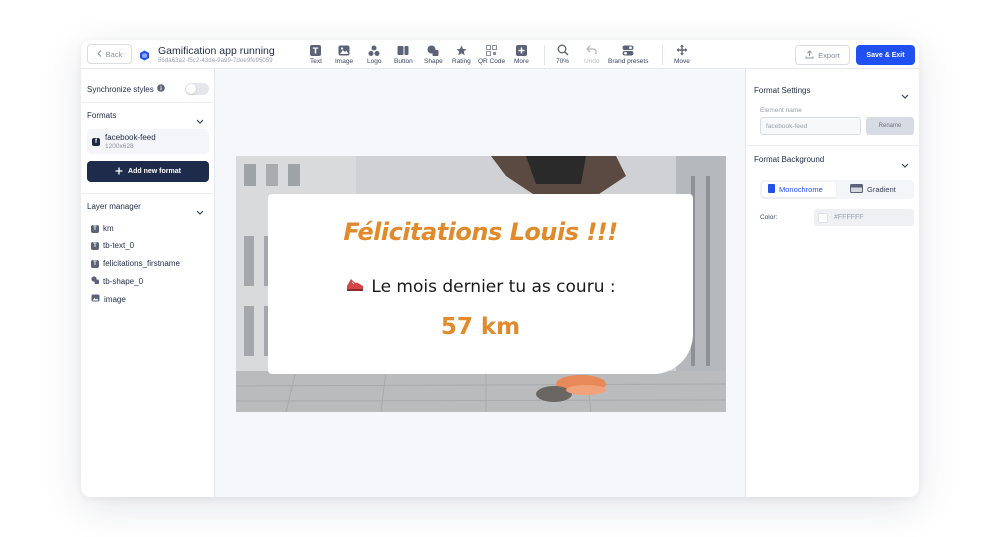 The width and height of the screenshot is (1000, 537). I want to click on formats-title: Formats, so click(102, 115).